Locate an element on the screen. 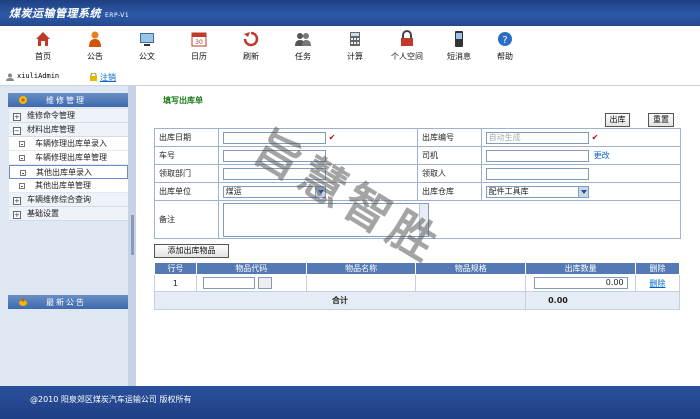  nav-calculator: 计算 is located at coordinates (355, 49).